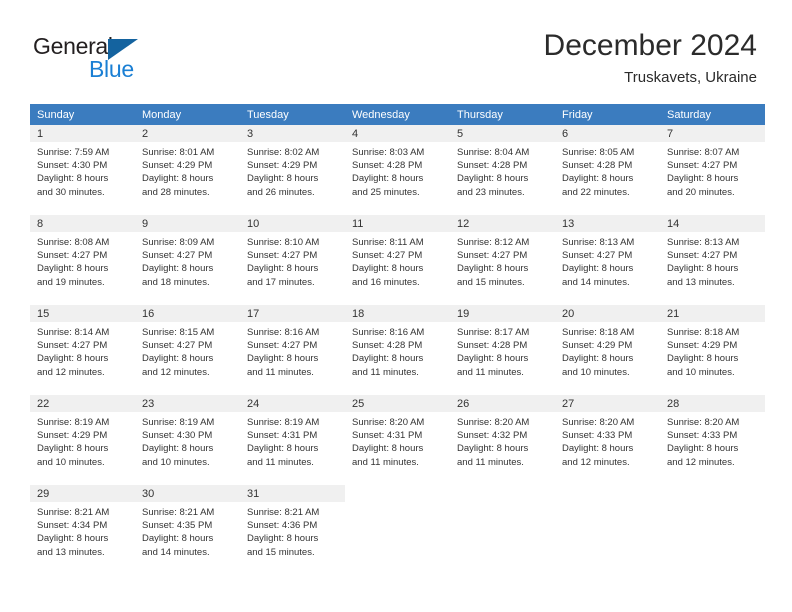  What do you see at coordinates (178, 332) in the screenshot?
I see `sunrise-time: Sunrise: 8:15 AM` at bounding box center [178, 332].